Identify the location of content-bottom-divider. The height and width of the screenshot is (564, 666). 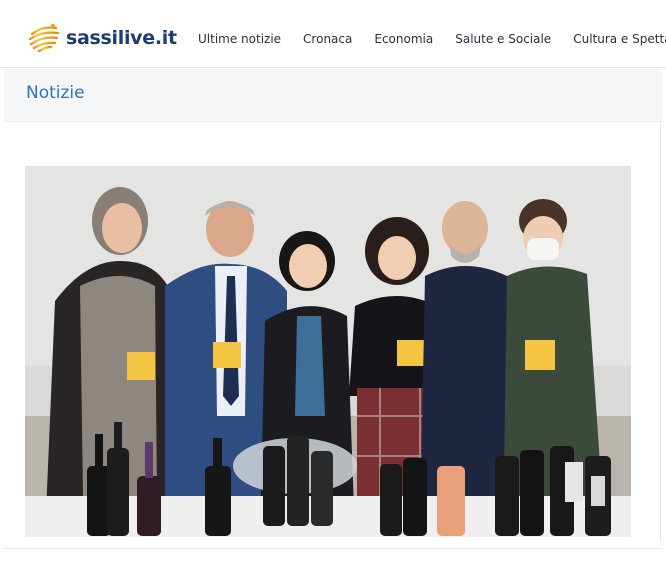
(333, 548).